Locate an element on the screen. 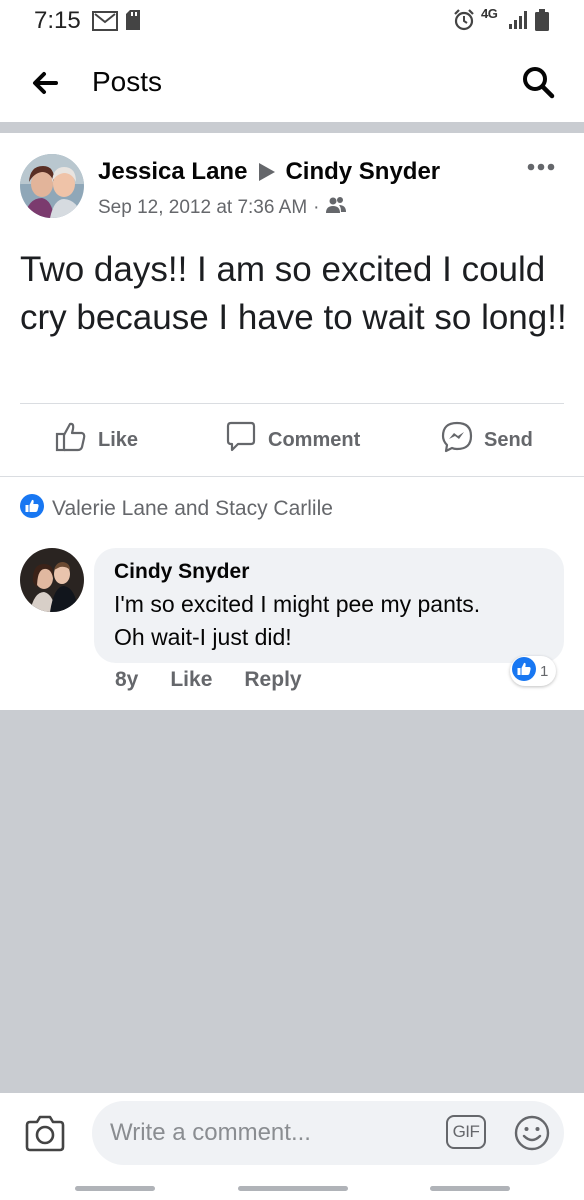 This screenshot has height=1200, width=584. gmail-icon is located at coordinates (105, 23).